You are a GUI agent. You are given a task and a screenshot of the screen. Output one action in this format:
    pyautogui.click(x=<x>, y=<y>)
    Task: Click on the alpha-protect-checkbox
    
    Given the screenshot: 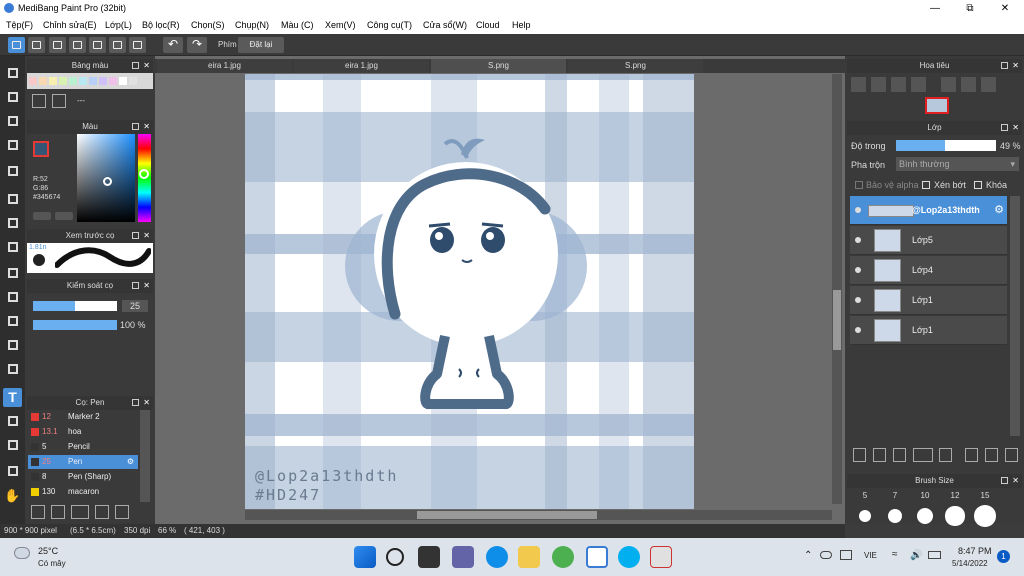 What is the action you would take?
    pyautogui.click(x=859, y=185)
    